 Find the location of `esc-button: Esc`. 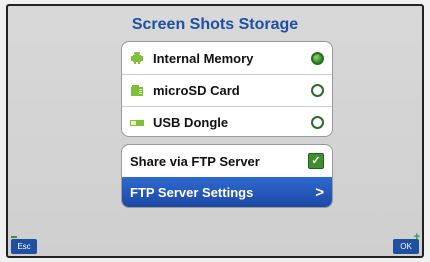

esc-button: Esc is located at coordinates (24, 245).